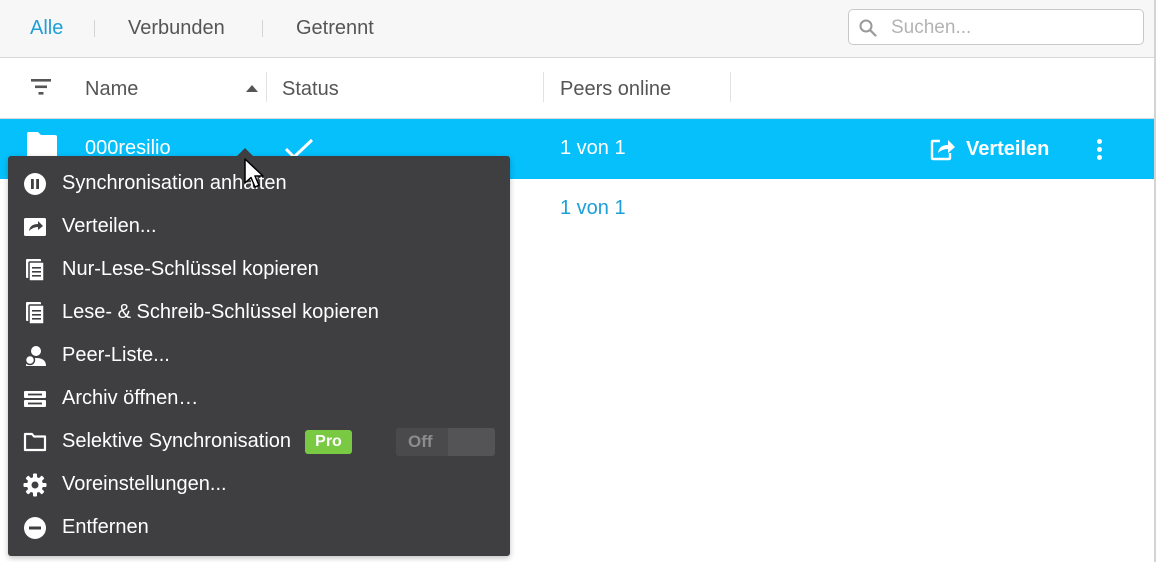 The image size is (1157, 562). What do you see at coordinates (335, 28) in the screenshot?
I see `tab-disconnected: Getrennt` at bounding box center [335, 28].